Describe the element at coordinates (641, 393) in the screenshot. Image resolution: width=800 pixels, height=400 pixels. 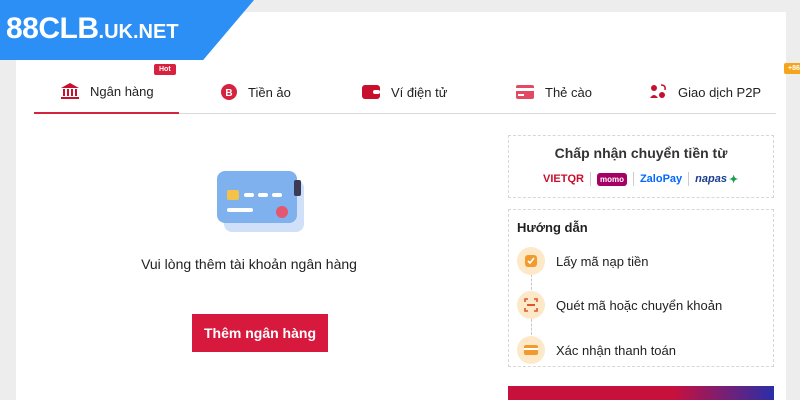
I see `promo-banner` at that location.